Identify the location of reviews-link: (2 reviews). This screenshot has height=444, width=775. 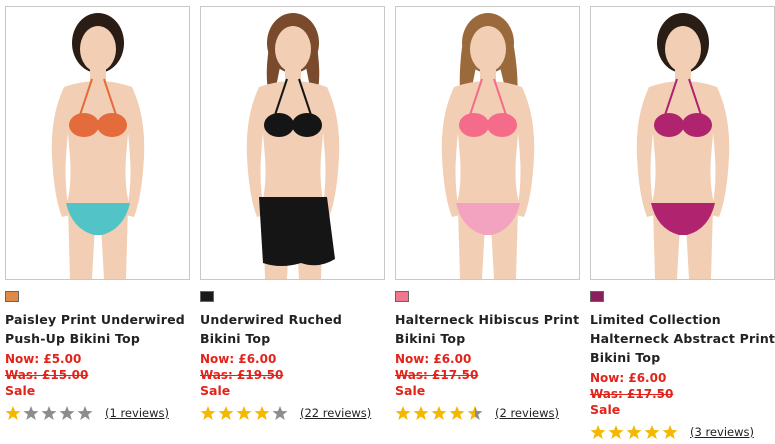
(527, 413).